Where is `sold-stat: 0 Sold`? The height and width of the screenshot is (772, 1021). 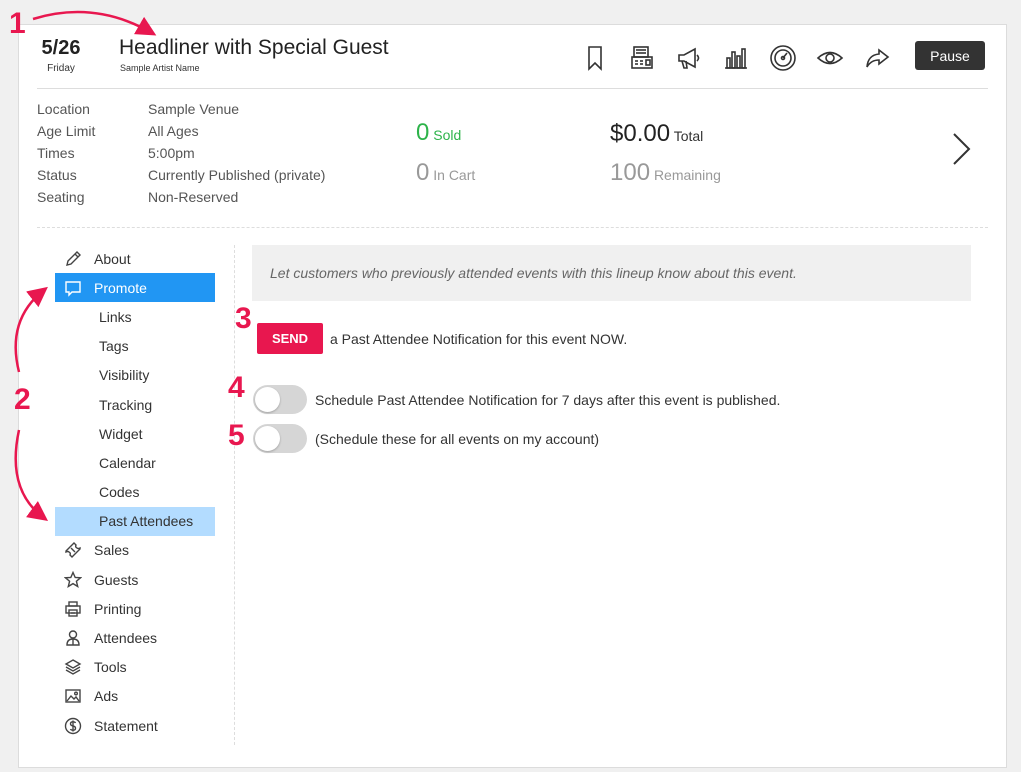 sold-stat: 0 Sold is located at coordinates (438, 133).